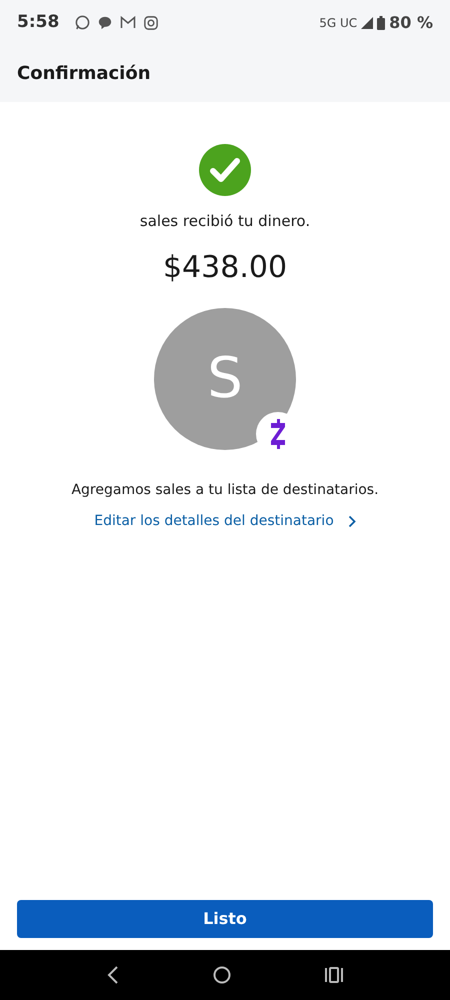  Describe the element at coordinates (381, 23) in the screenshot. I see `battery-icon` at that location.